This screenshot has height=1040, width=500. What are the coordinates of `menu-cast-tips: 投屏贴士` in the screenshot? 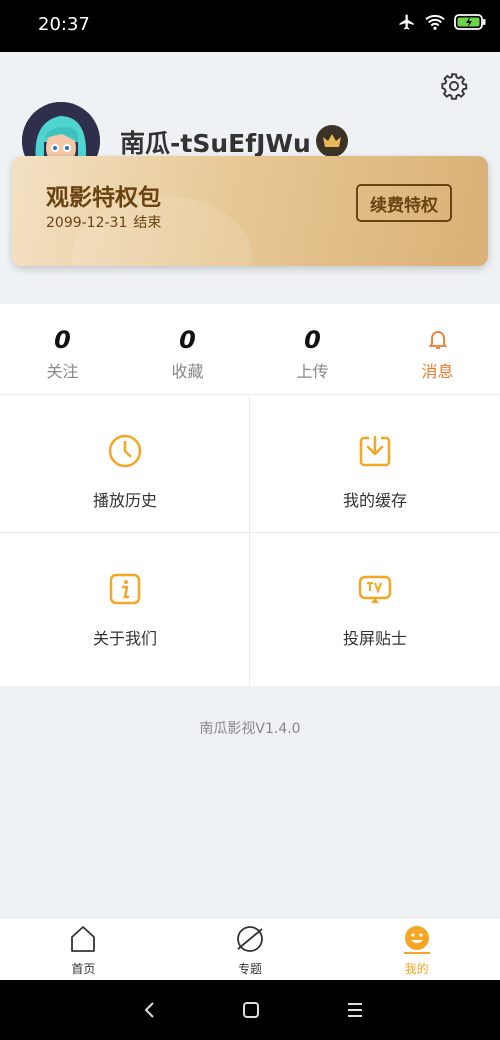 It's located at (375, 601).